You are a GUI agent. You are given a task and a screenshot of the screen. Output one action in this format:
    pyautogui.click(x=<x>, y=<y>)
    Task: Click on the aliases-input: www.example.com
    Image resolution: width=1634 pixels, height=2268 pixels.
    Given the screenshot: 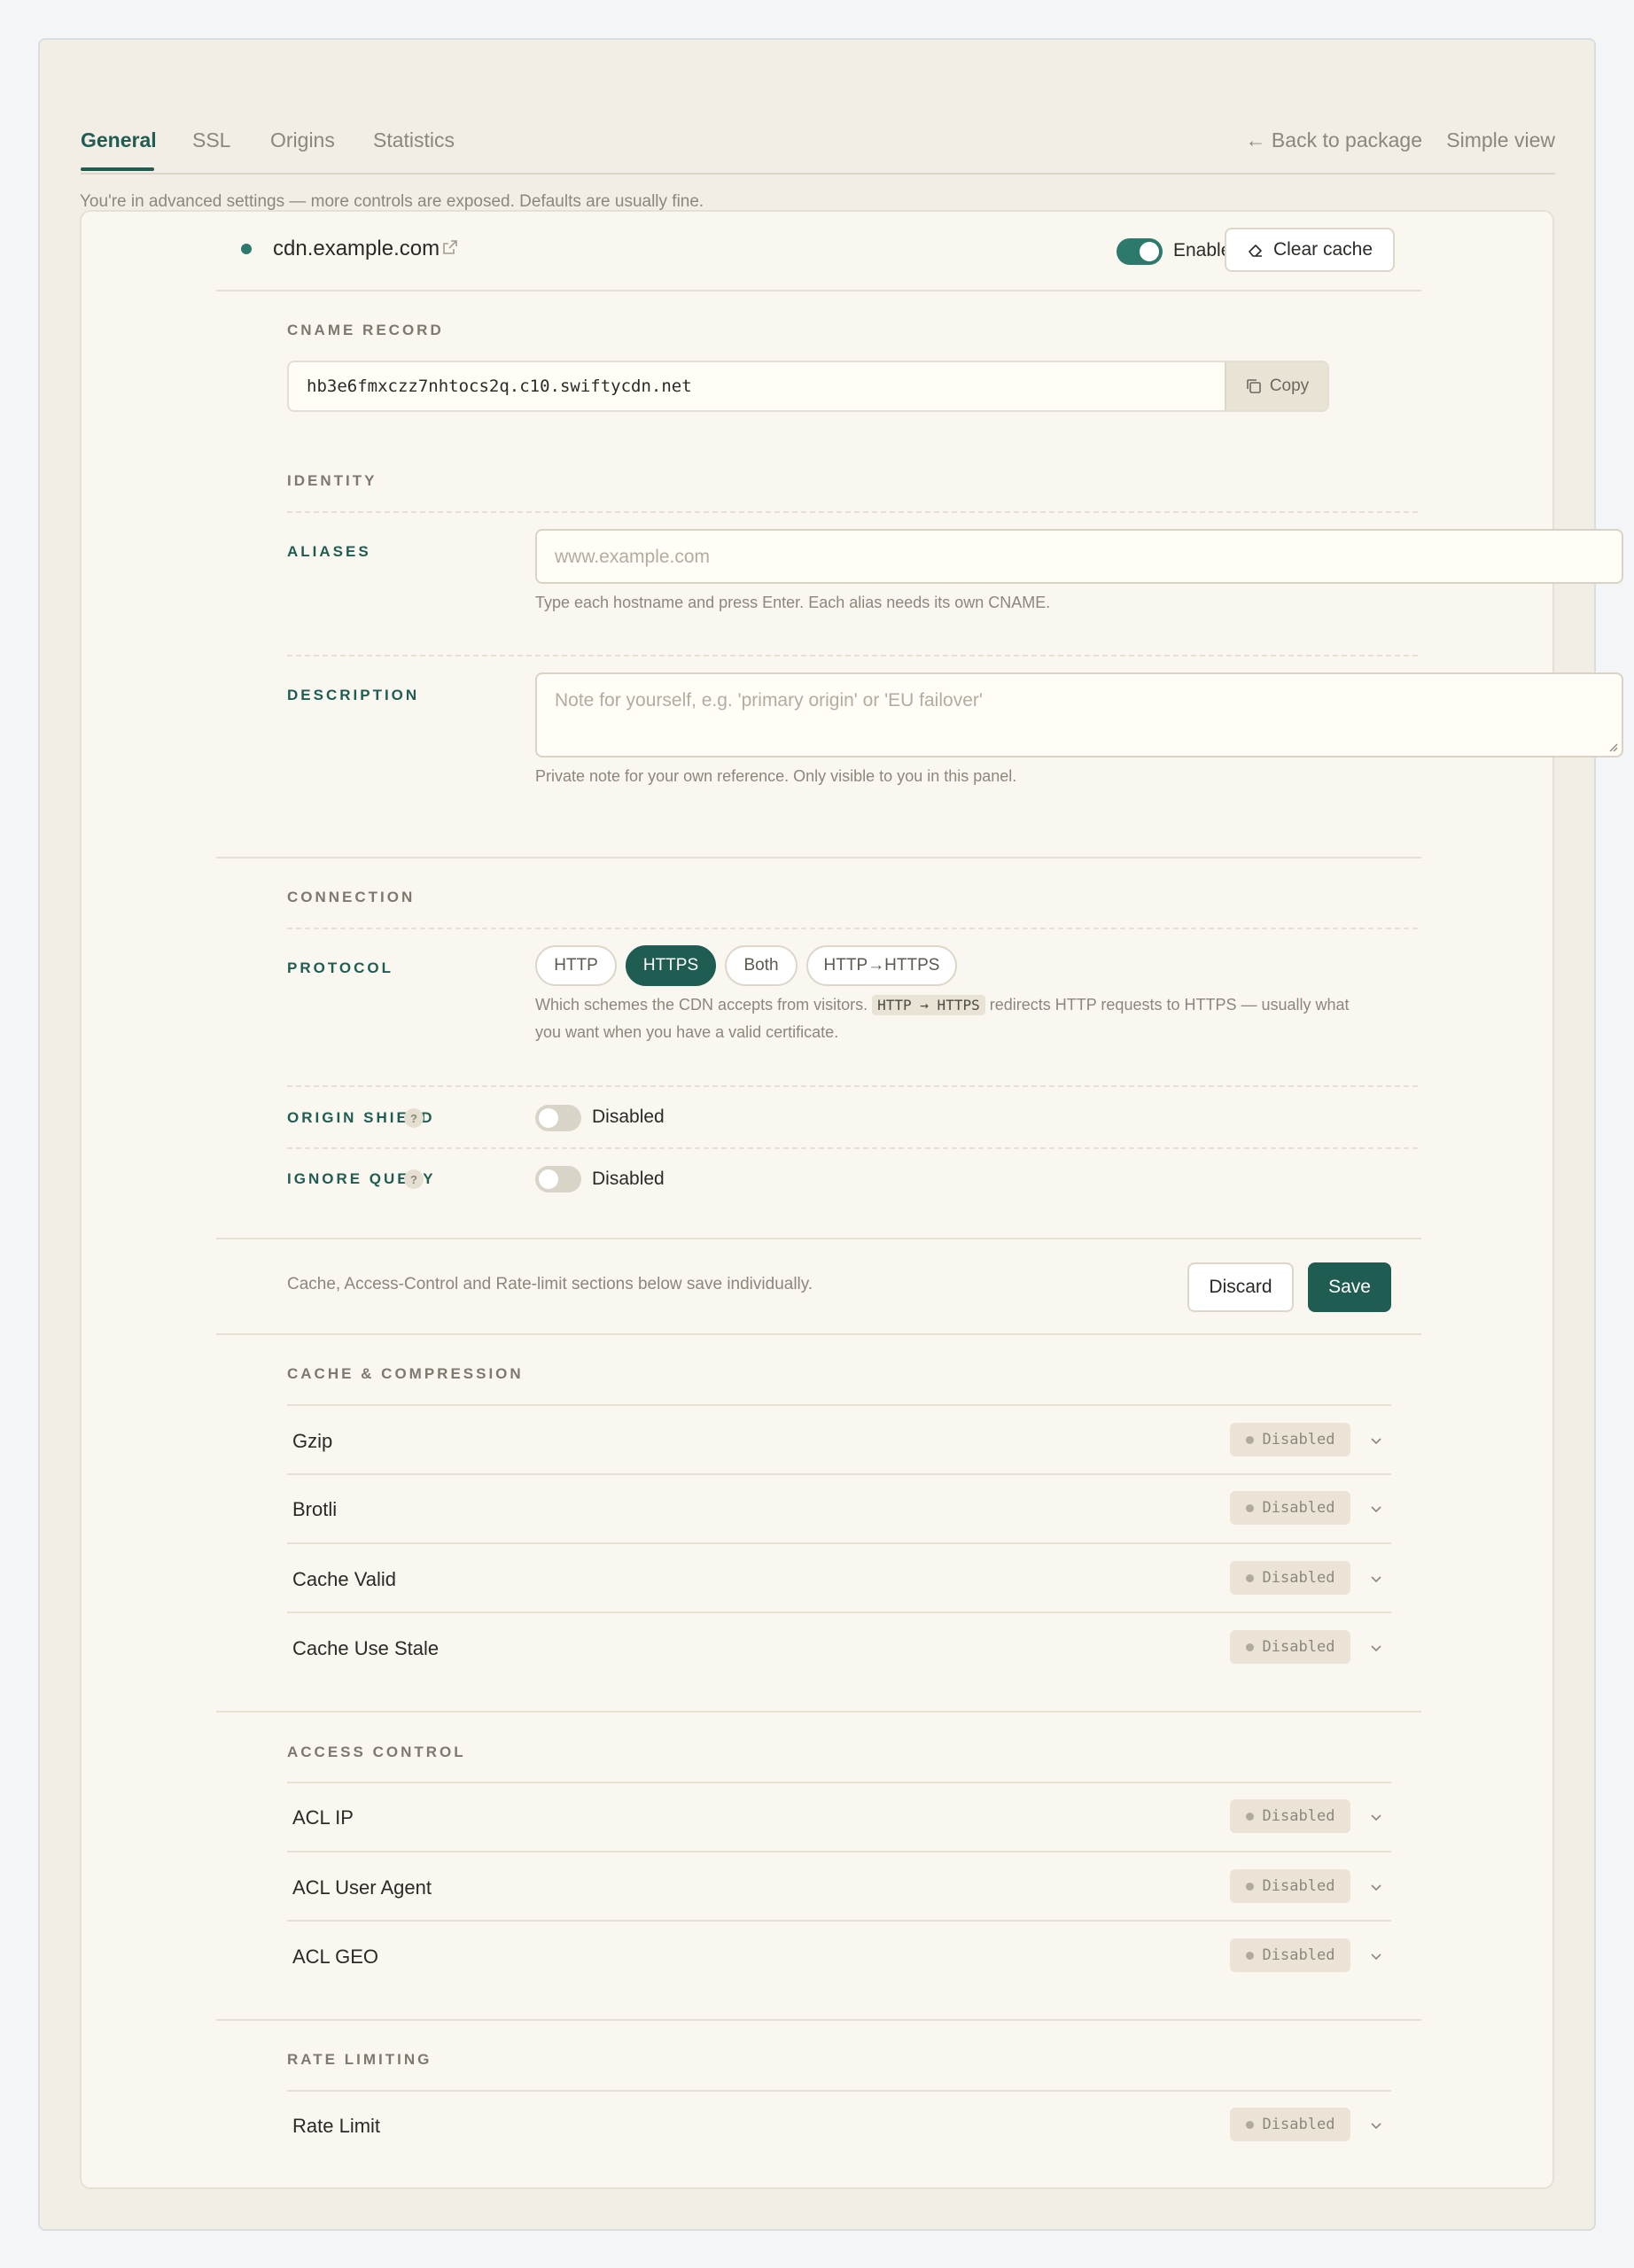 What is the action you would take?
    pyautogui.click(x=1079, y=556)
    